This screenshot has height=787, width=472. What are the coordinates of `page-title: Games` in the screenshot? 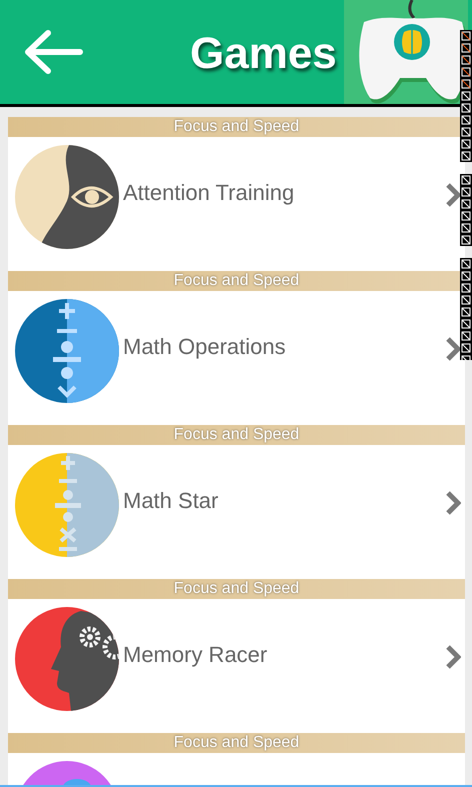 It's located at (263, 54).